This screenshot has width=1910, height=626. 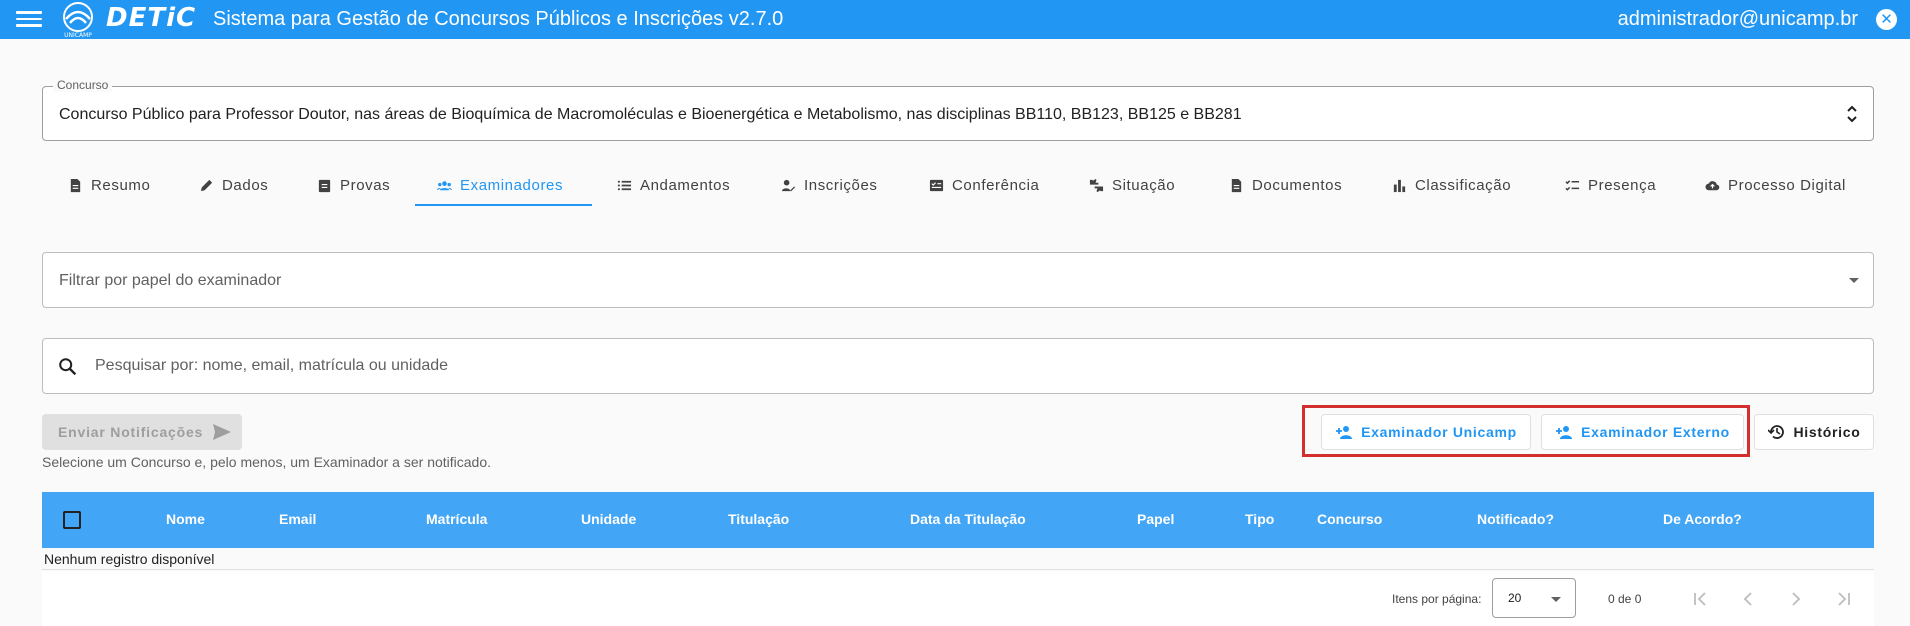 What do you see at coordinates (1775, 432) in the screenshot?
I see `history-icon` at bounding box center [1775, 432].